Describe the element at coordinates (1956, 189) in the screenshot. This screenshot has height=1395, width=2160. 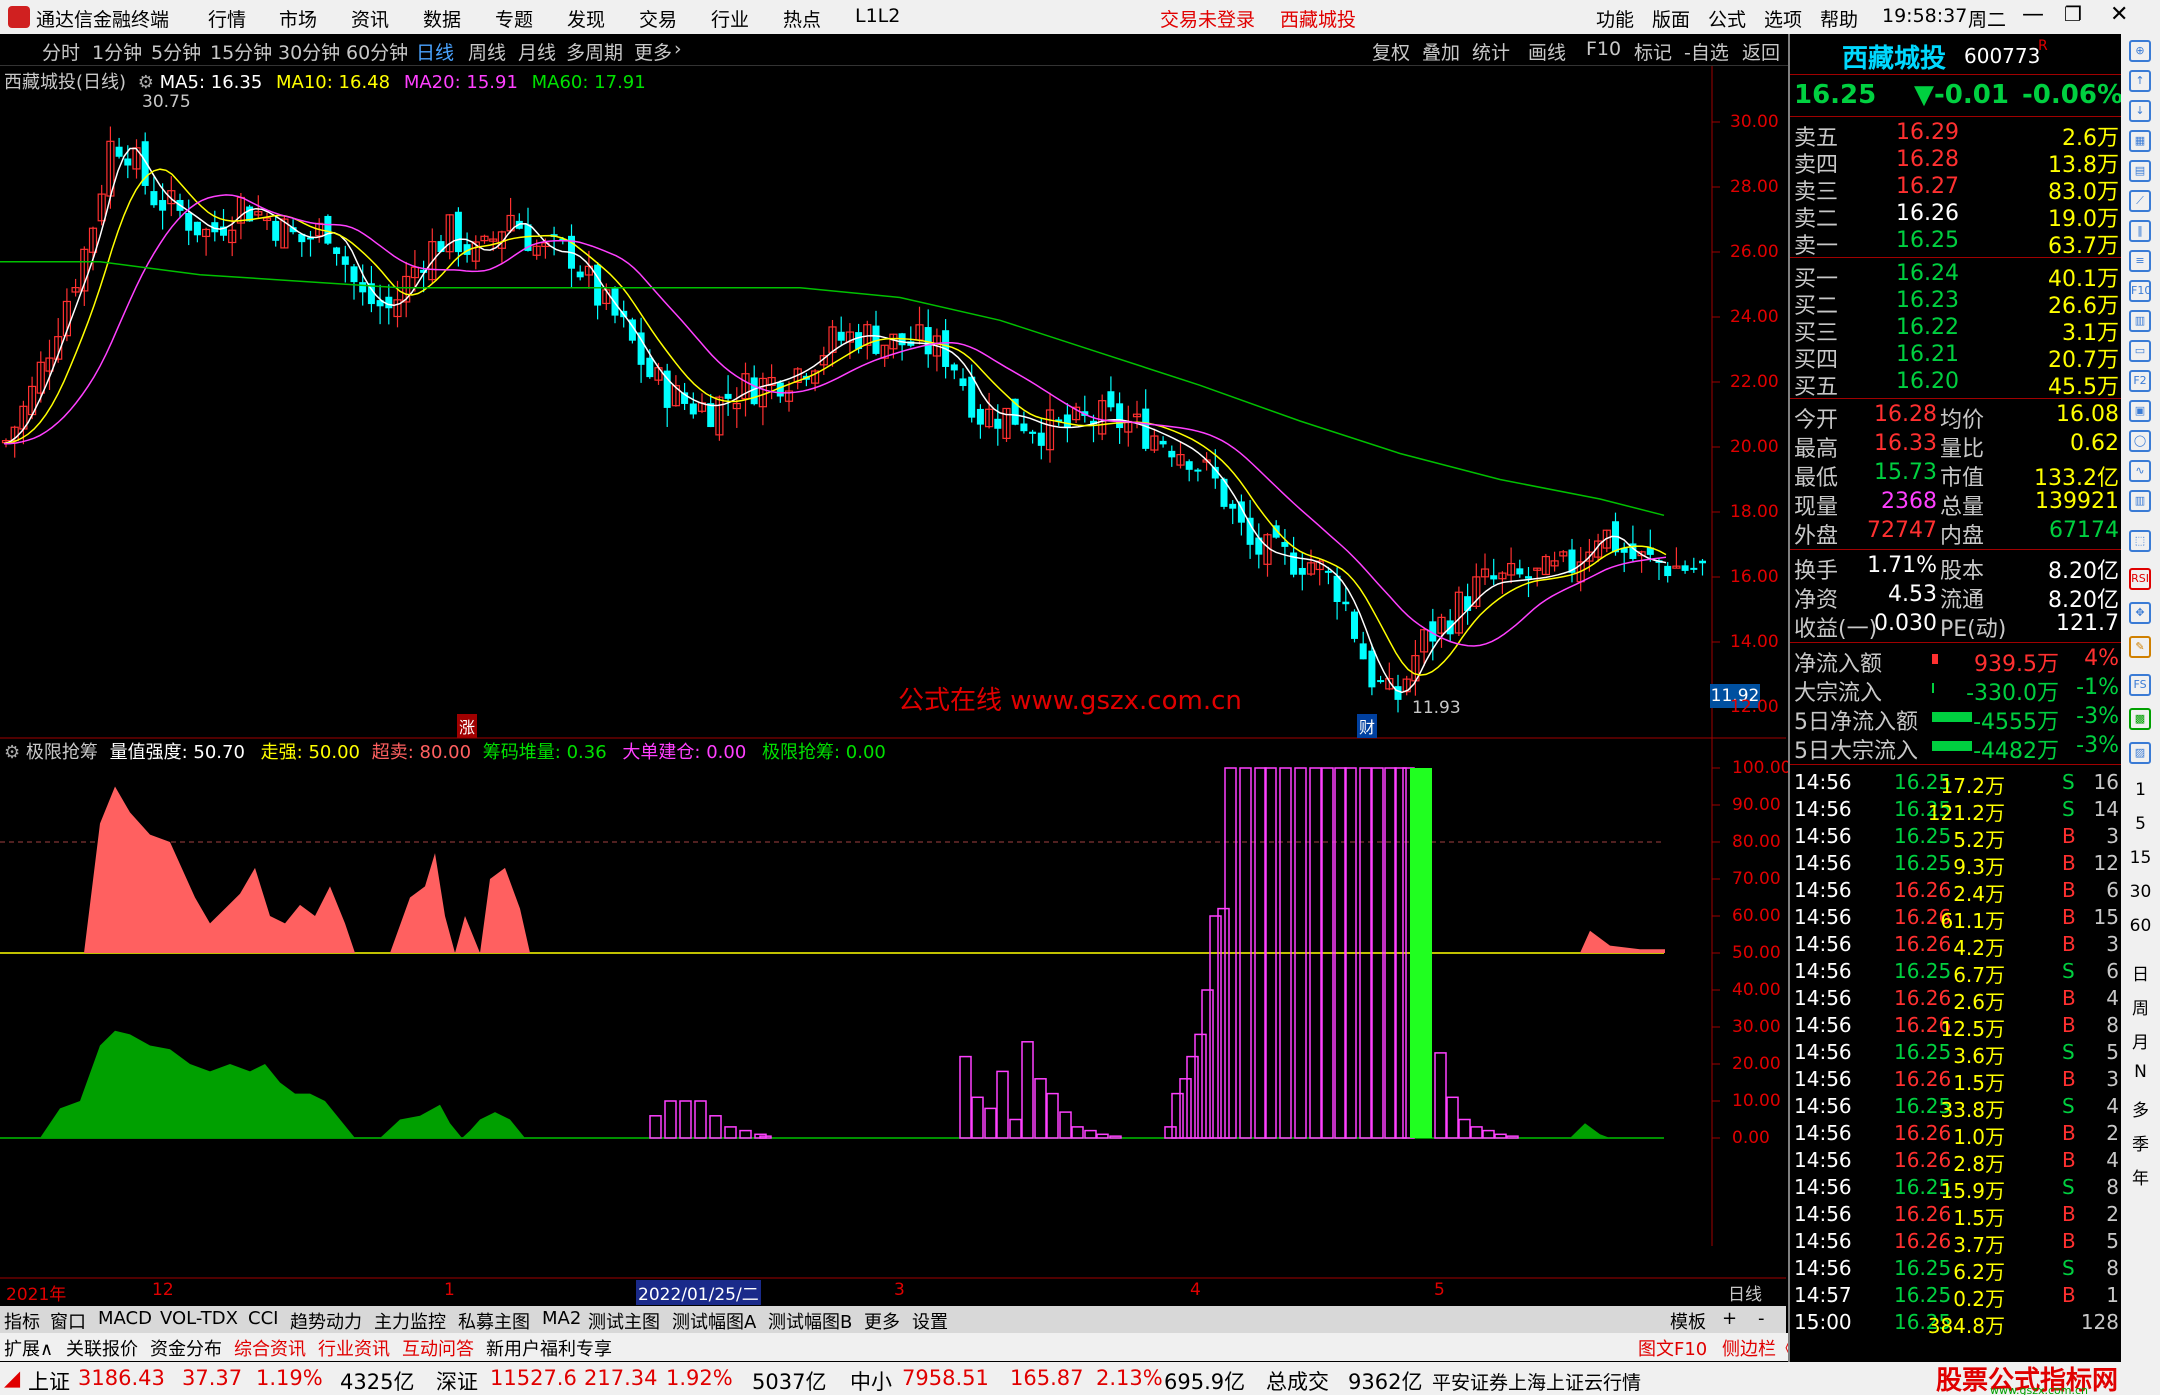
I see `ask-row: 卖三 16.27 83.0万` at that location.